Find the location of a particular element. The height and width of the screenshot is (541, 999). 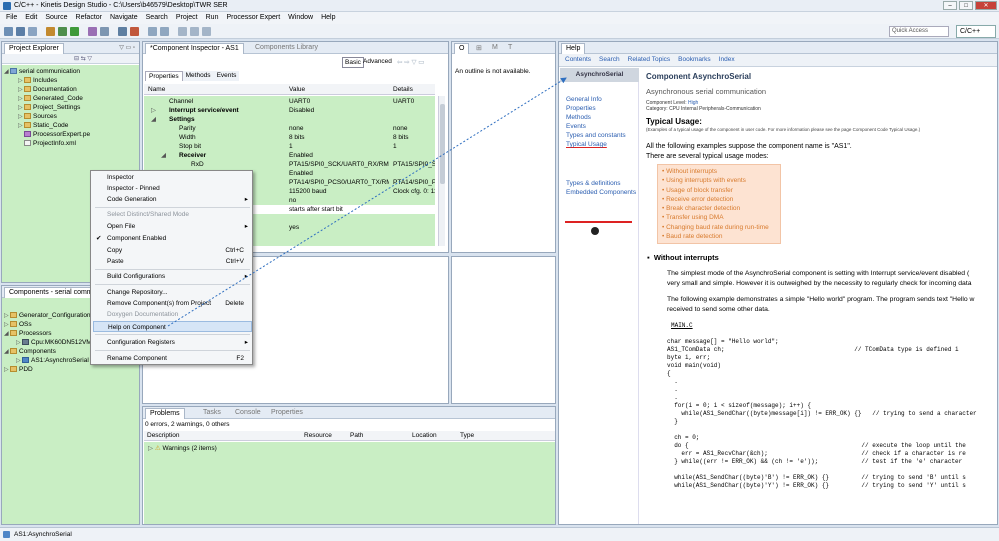

status-bar: AS1:AsynchroSerial is located at coordinates (499, 534).